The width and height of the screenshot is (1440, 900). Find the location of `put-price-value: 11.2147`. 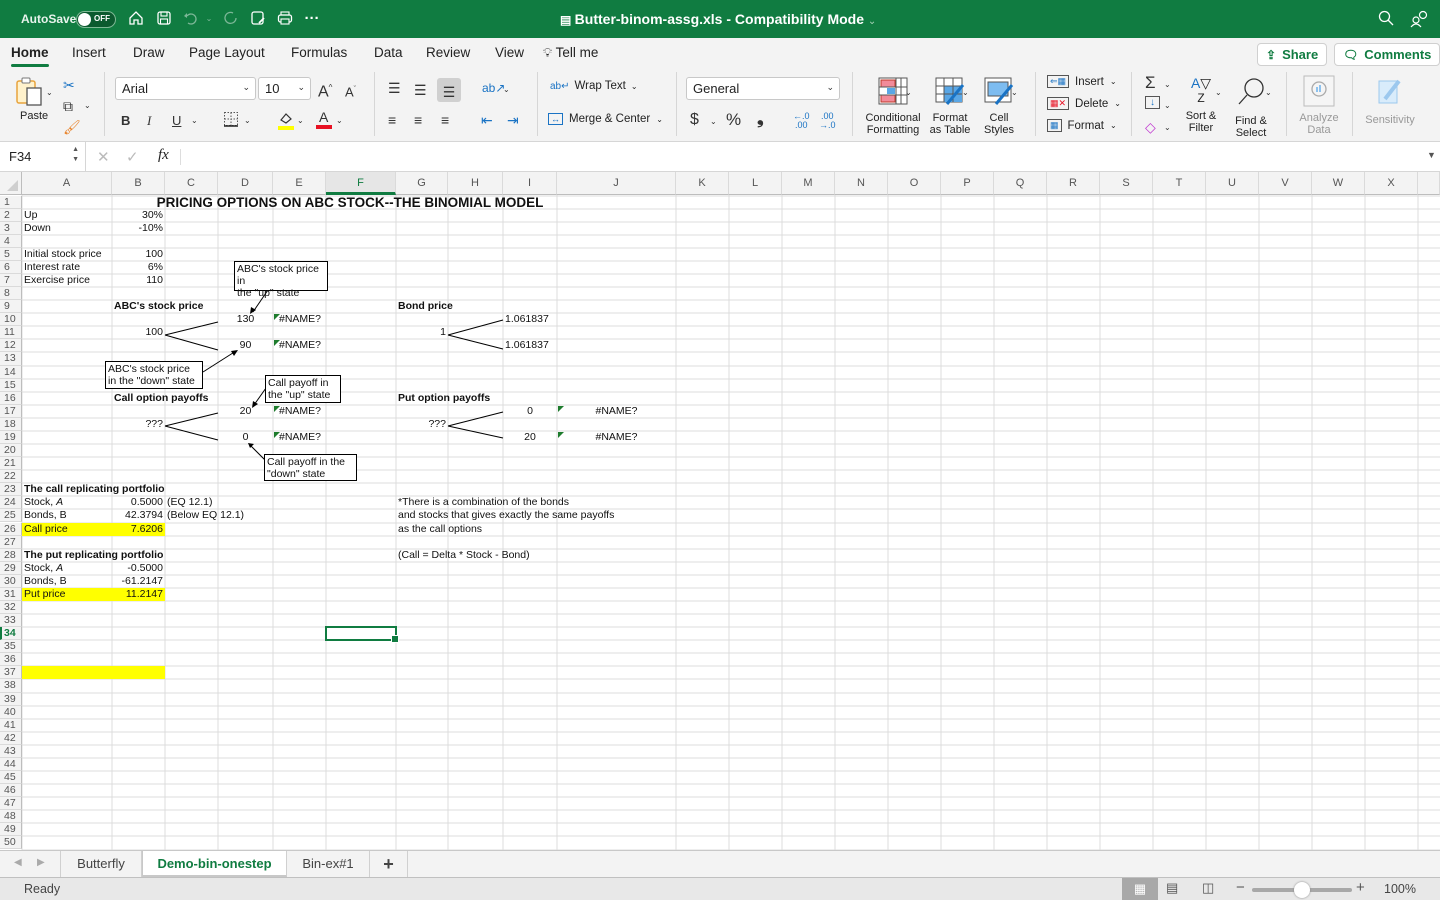

put-price-value: 11.2147 is located at coordinates (138, 594).